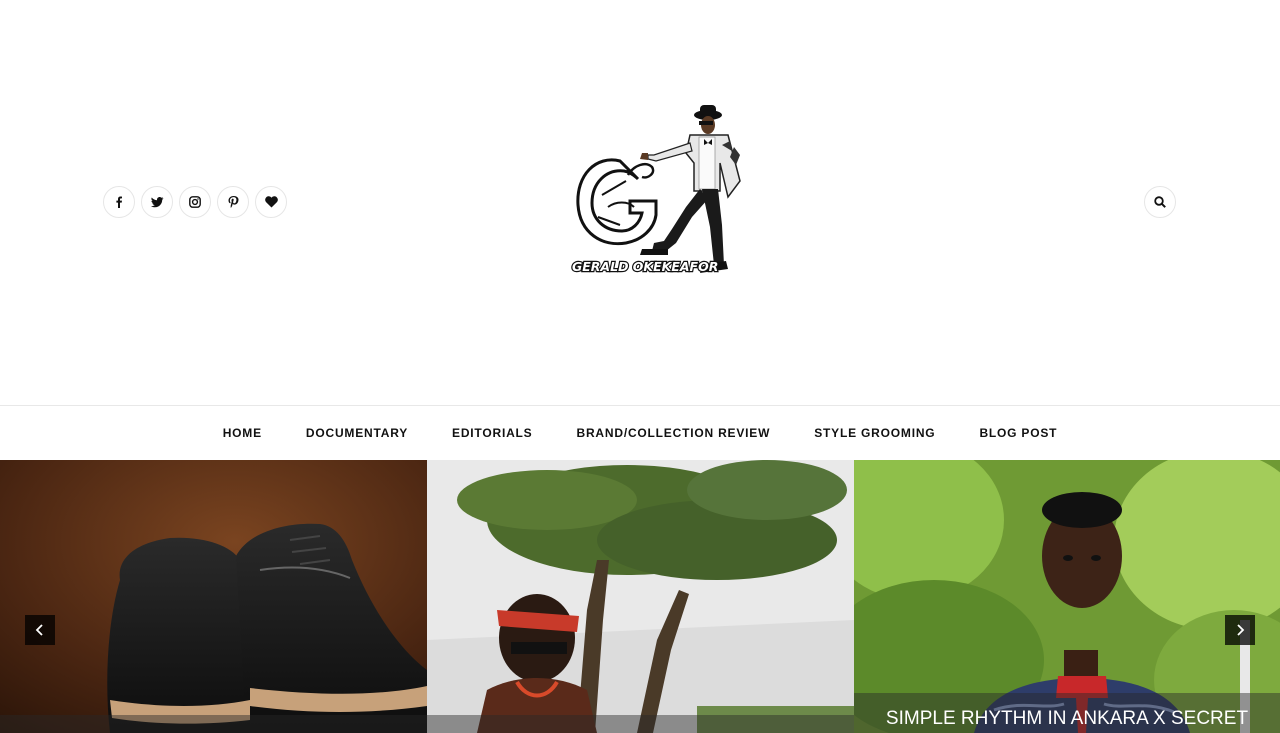 The width and height of the screenshot is (1280, 733). Describe the element at coordinates (673, 433) in the screenshot. I see `nav-item-brand-collection-review: BRAND/COLLECTION REVIEW` at that location.